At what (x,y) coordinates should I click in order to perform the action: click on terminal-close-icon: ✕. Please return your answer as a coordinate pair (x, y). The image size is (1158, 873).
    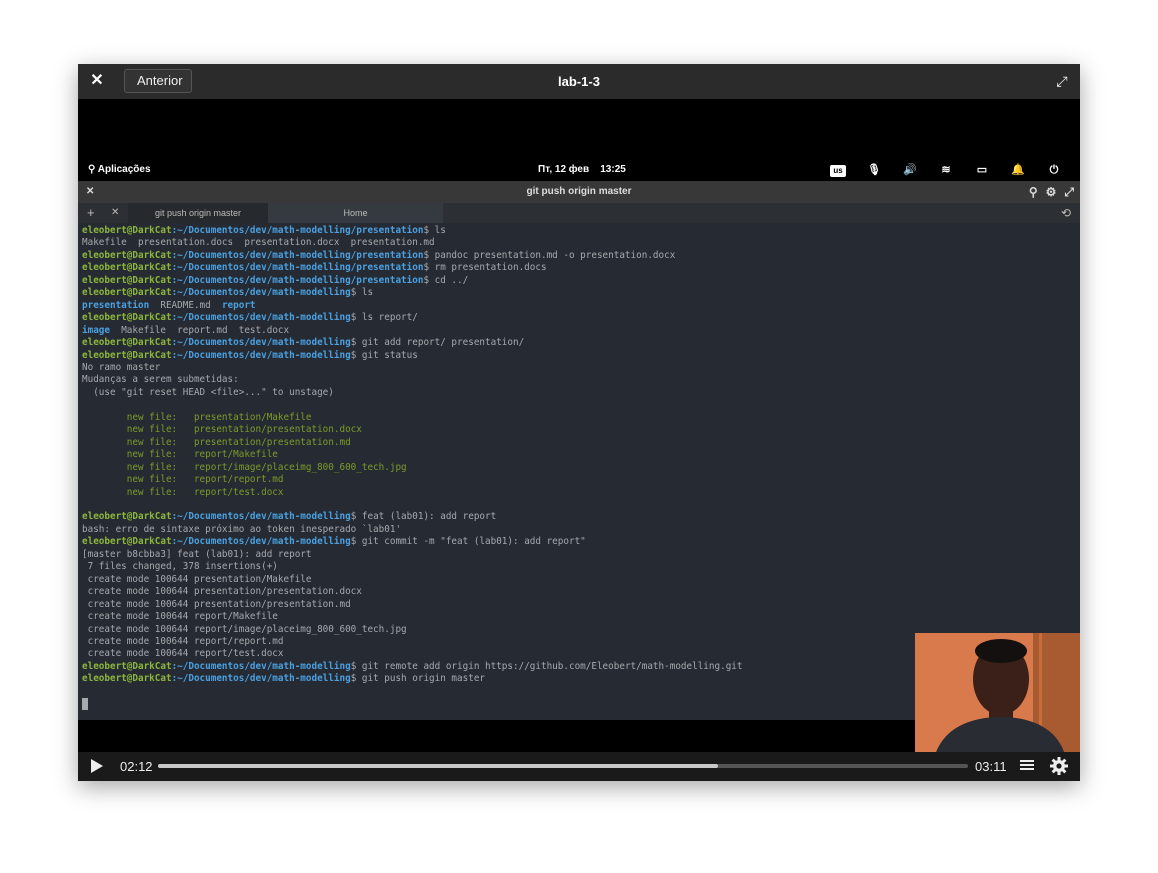
    Looking at the image, I should click on (90, 191).